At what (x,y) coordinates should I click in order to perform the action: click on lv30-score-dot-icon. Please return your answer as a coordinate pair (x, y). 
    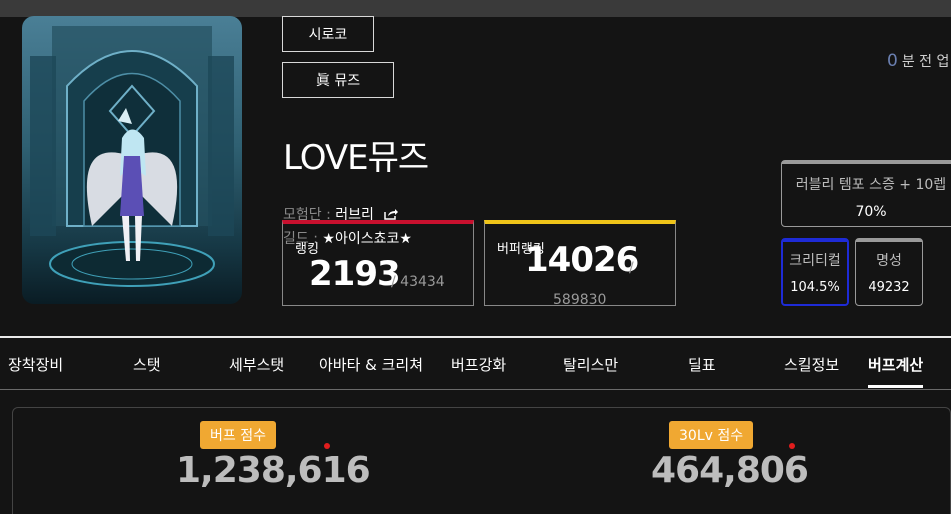
    Looking at the image, I should click on (792, 446).